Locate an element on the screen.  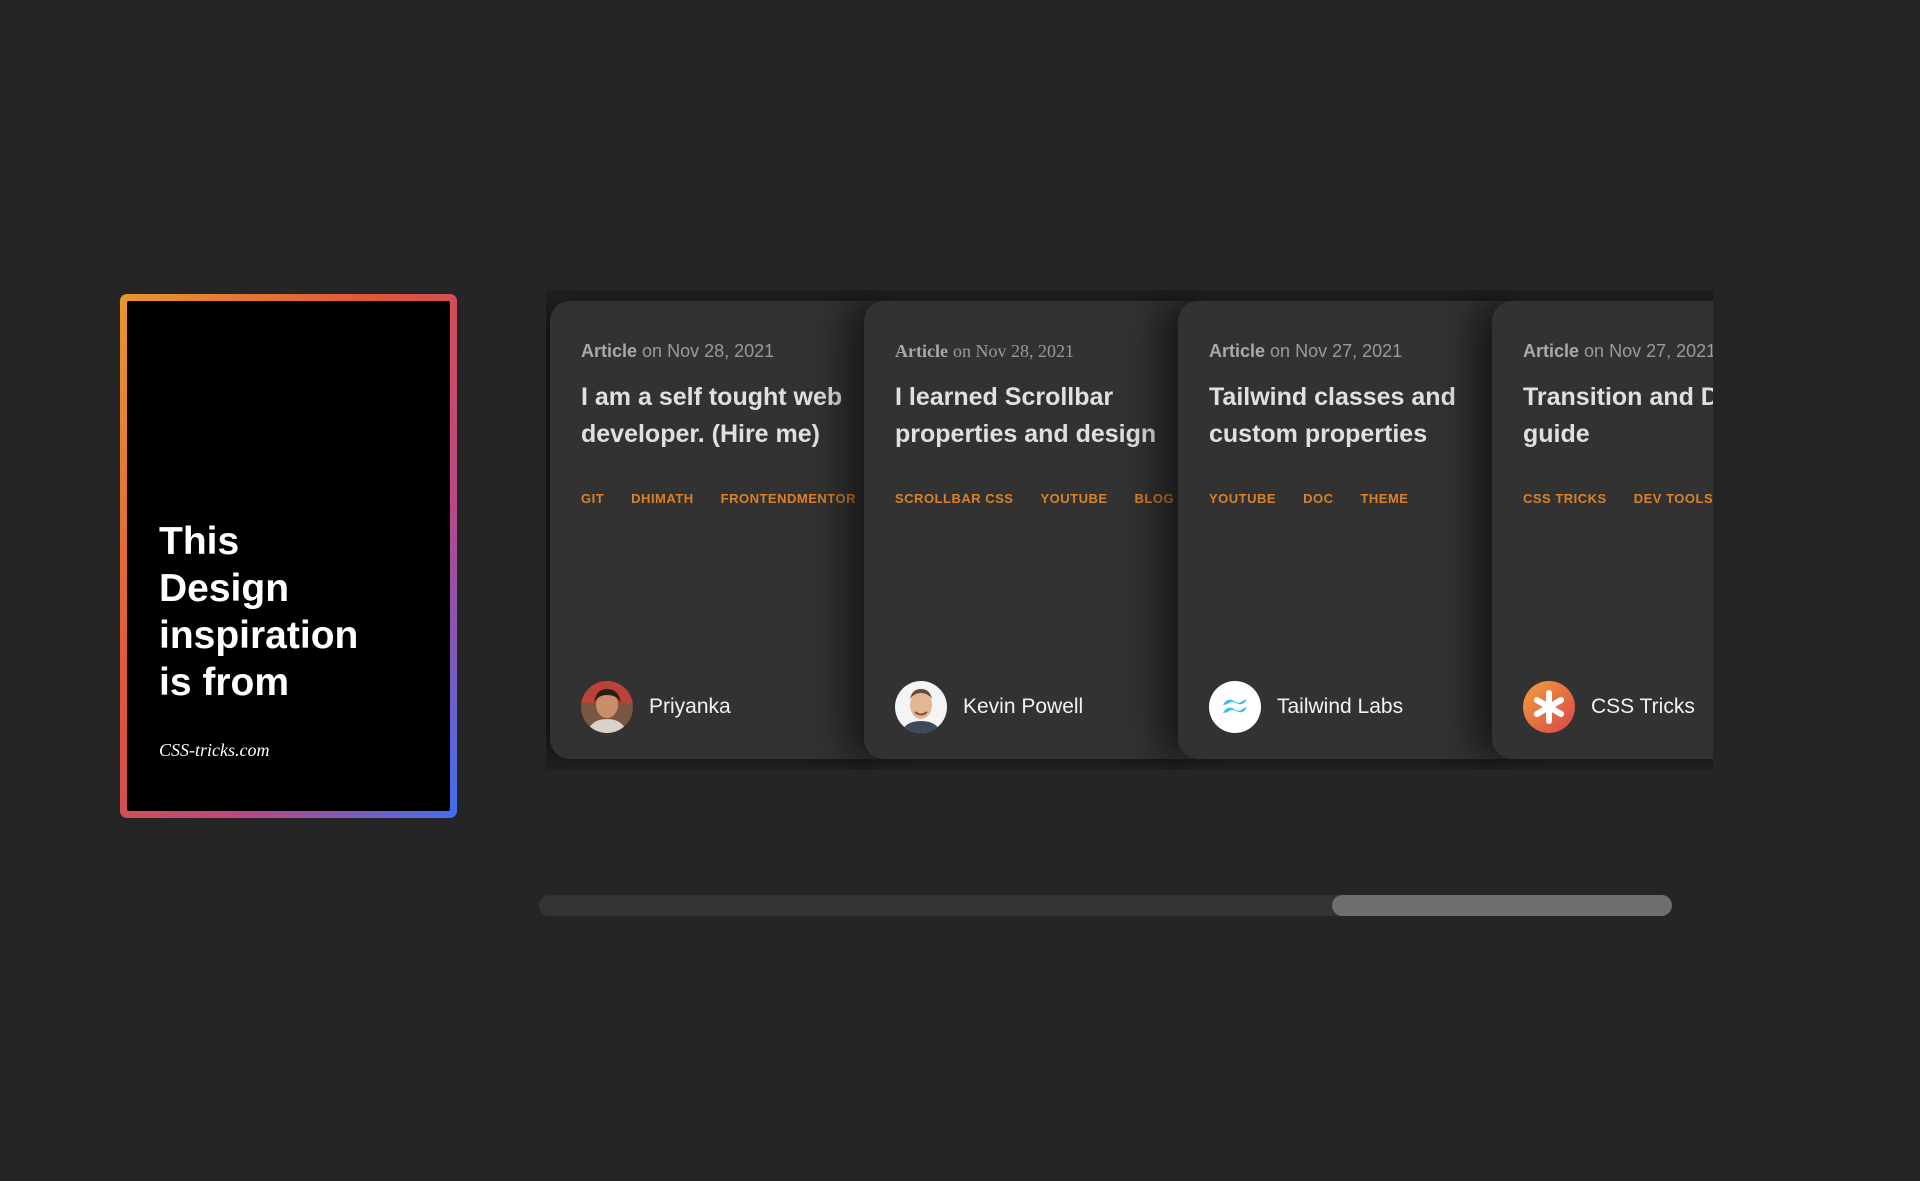
card-tags: YOUTUBE DOC THEME is located at coordinates (1308, 498).